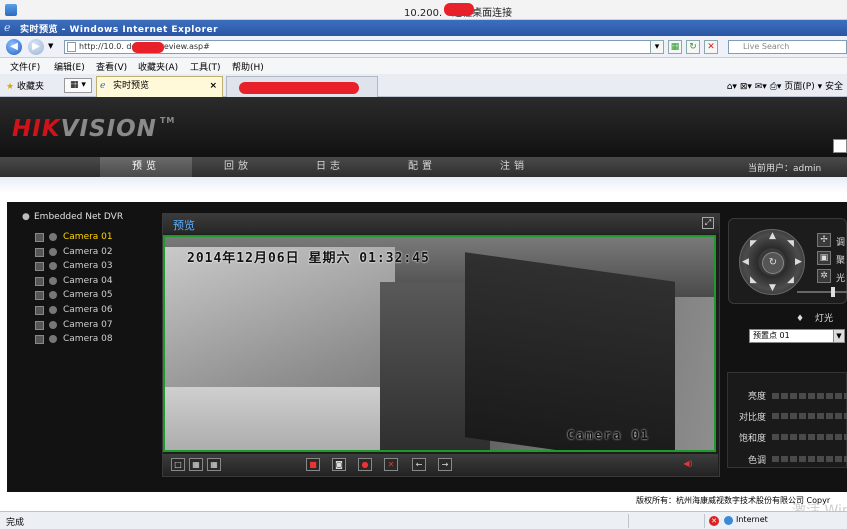  What do you see at coordinates (809, 416) in the screenshot?
I see `contrast-slider` at bounding box center [809, 416].